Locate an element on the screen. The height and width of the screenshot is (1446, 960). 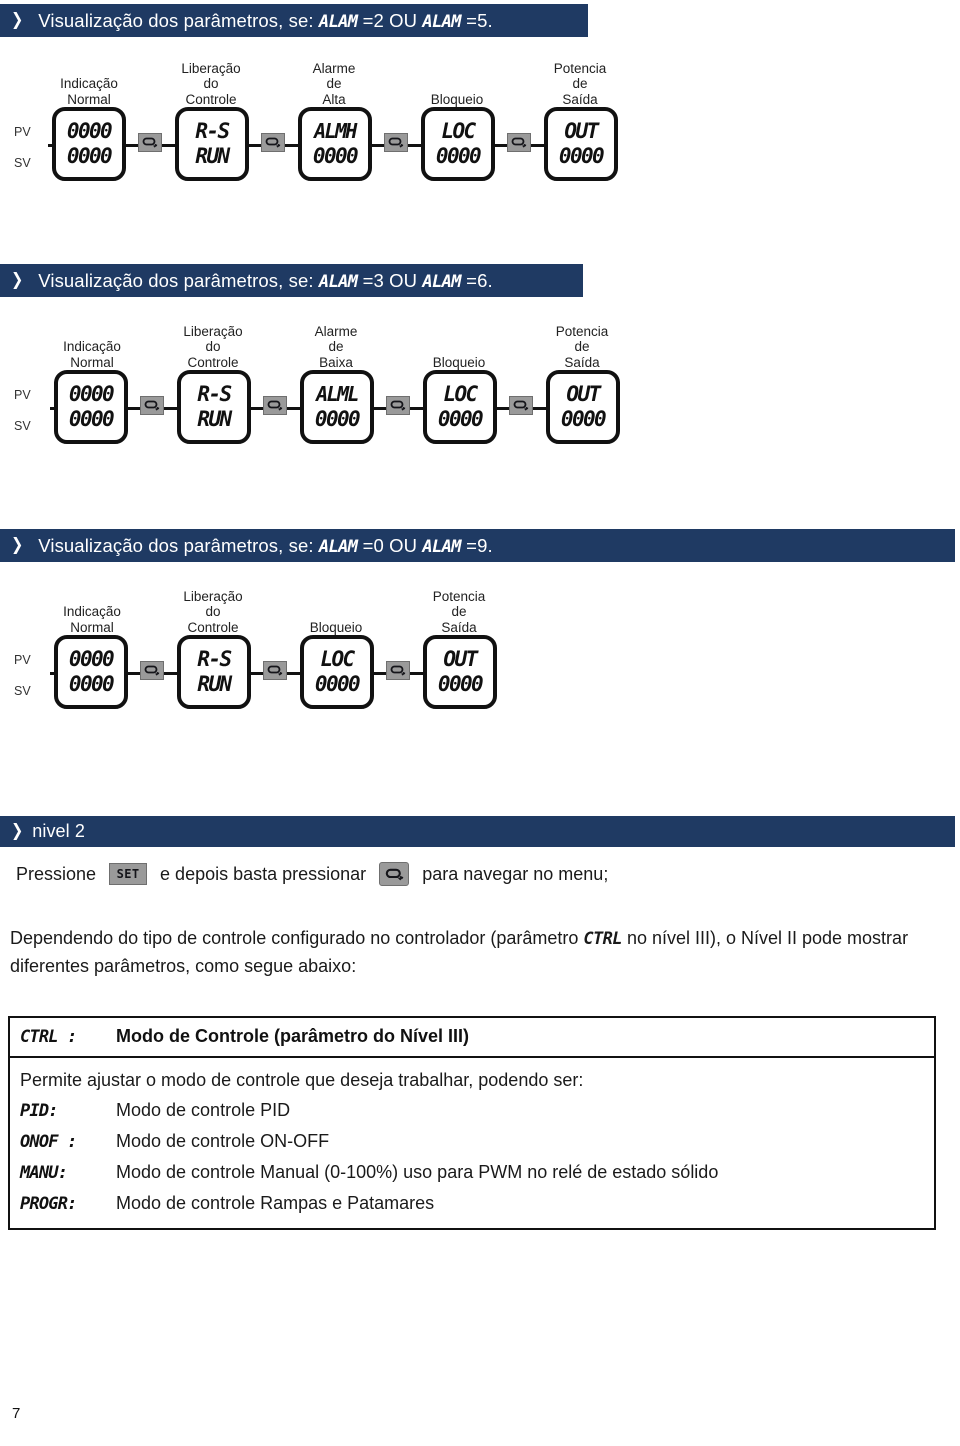
instruction-part-3: para navegar no menu; is located at coordinates (515, 873).